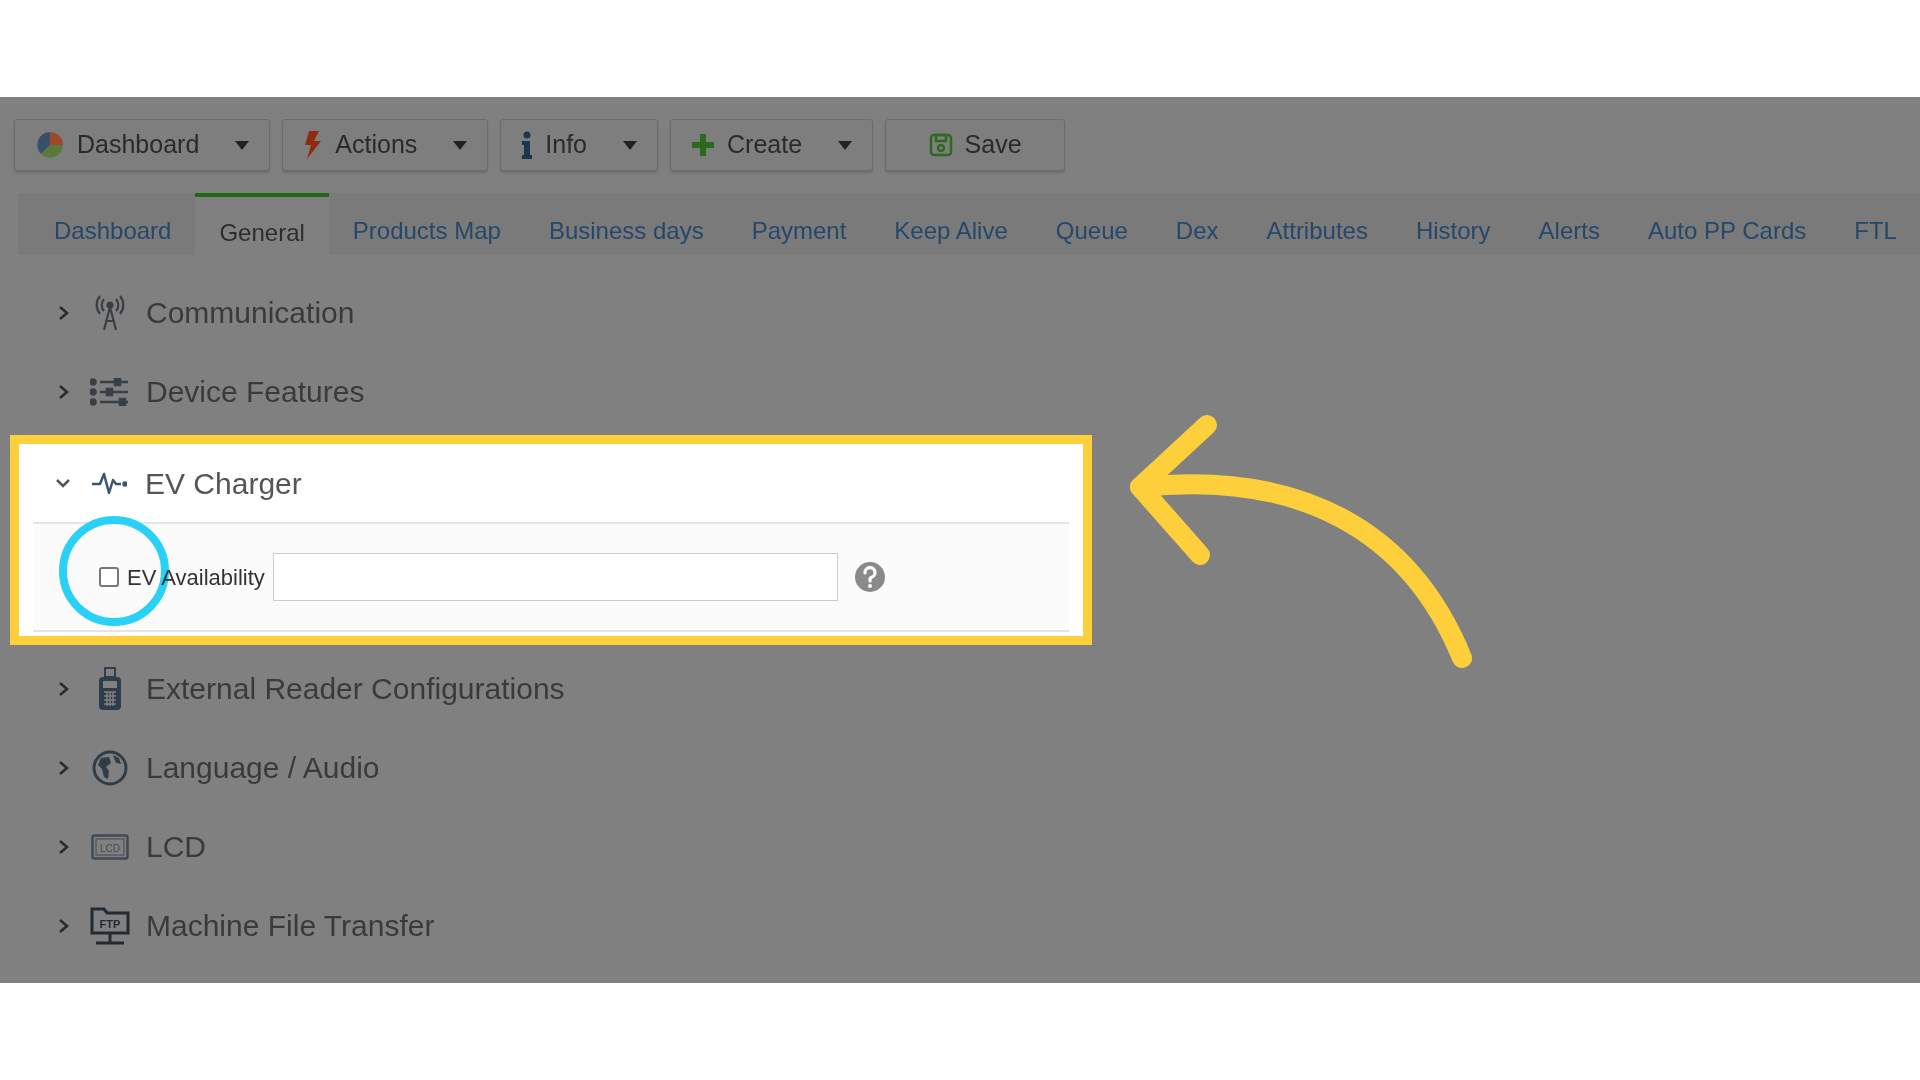  Describe the element at coordinates (223, 483) in the screenshot. I see `section-title: EV Charger` at that location.